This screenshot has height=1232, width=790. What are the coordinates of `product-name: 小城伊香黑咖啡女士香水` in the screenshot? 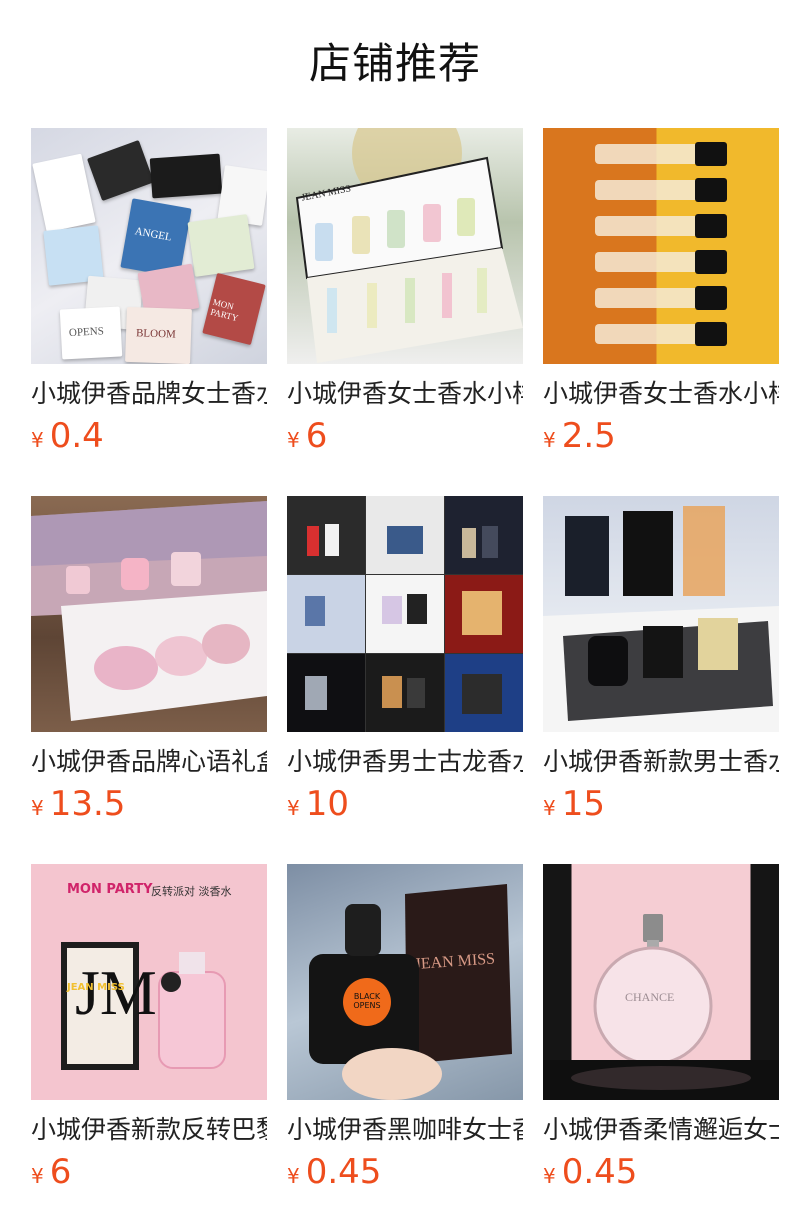 It's located at (405, 1129).